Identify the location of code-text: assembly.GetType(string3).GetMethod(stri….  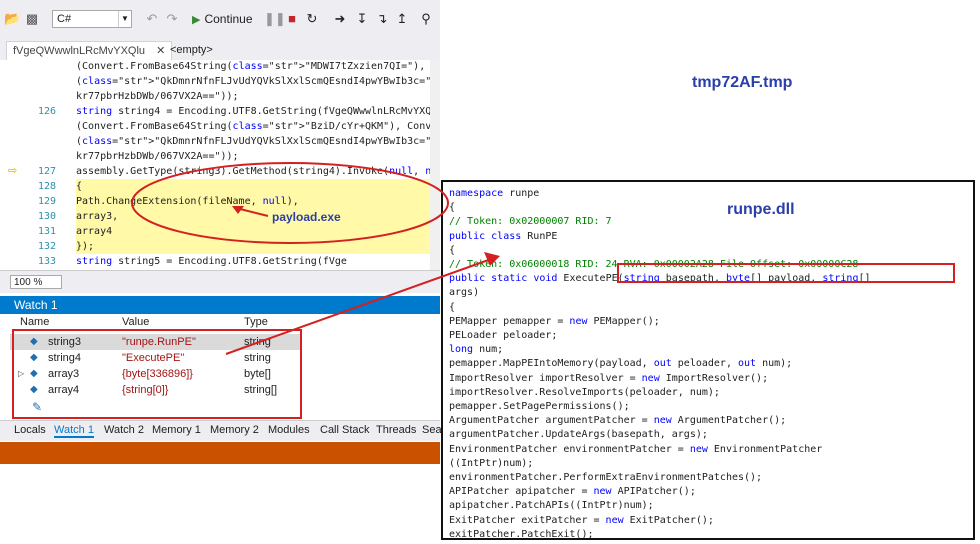
(258, 171).